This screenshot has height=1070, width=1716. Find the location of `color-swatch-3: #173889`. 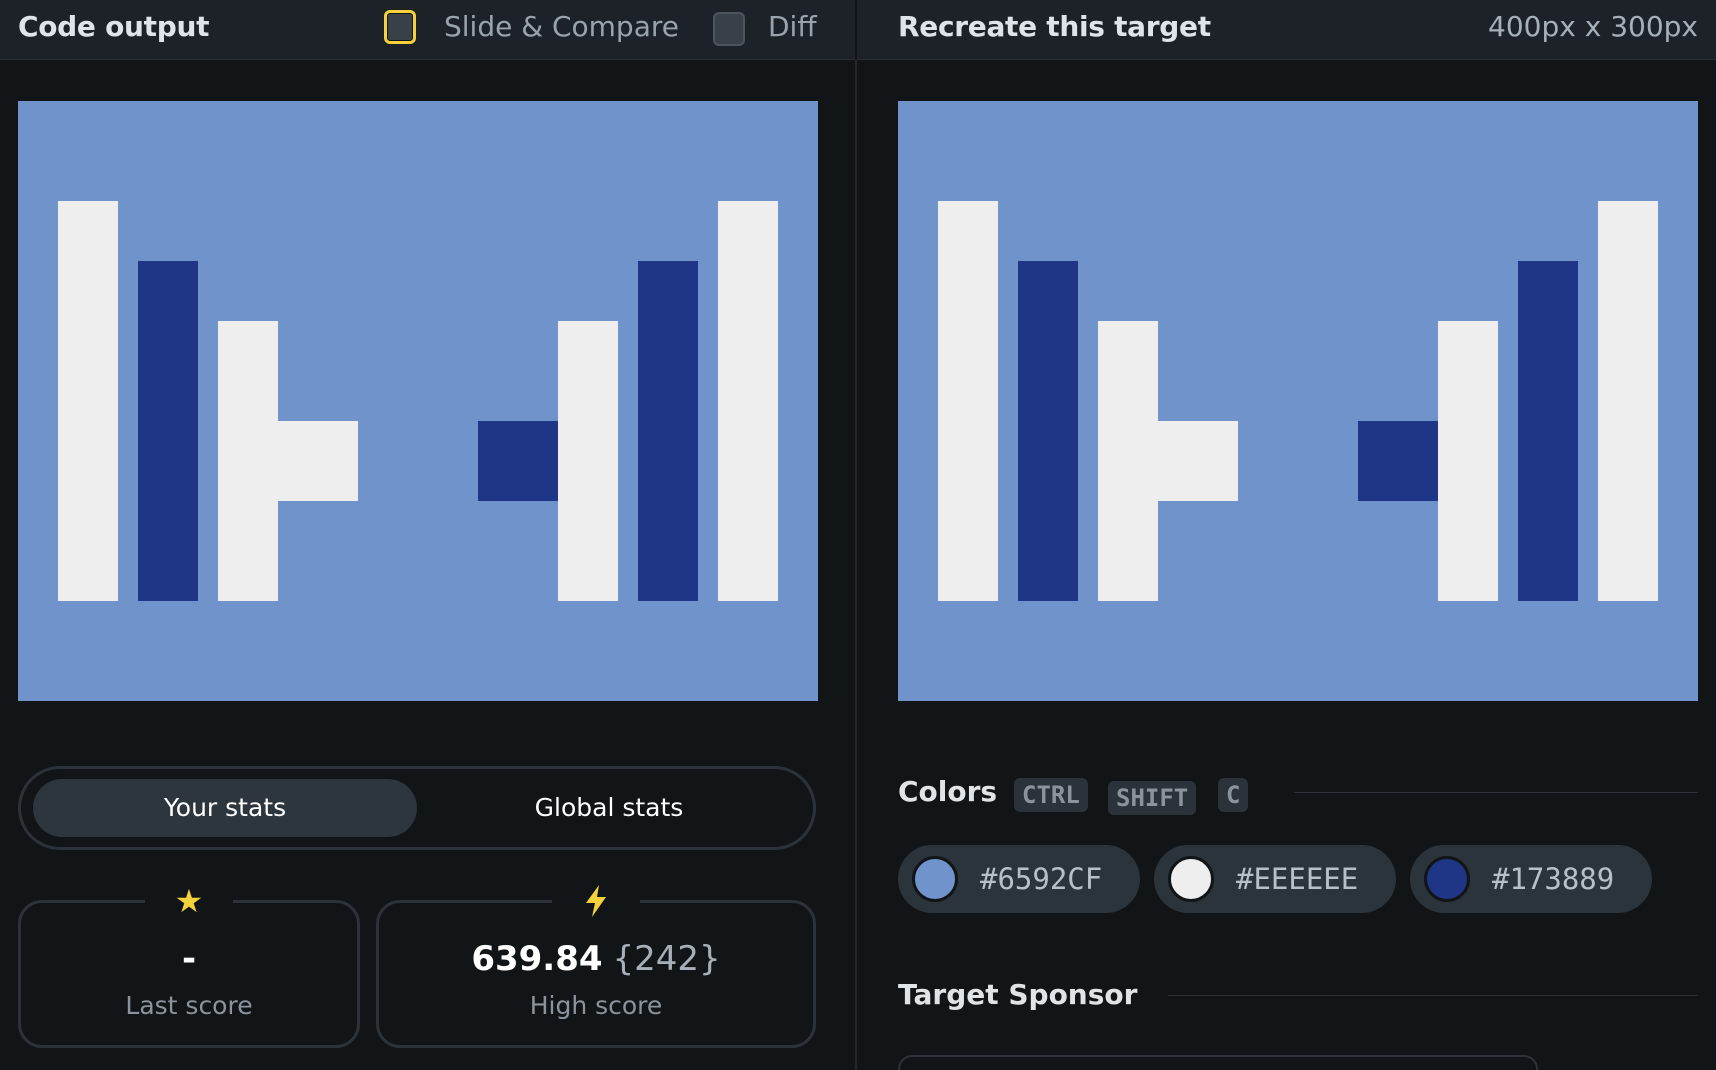

color-swatch-3: #173889 is located at coordinates (1531, 879).